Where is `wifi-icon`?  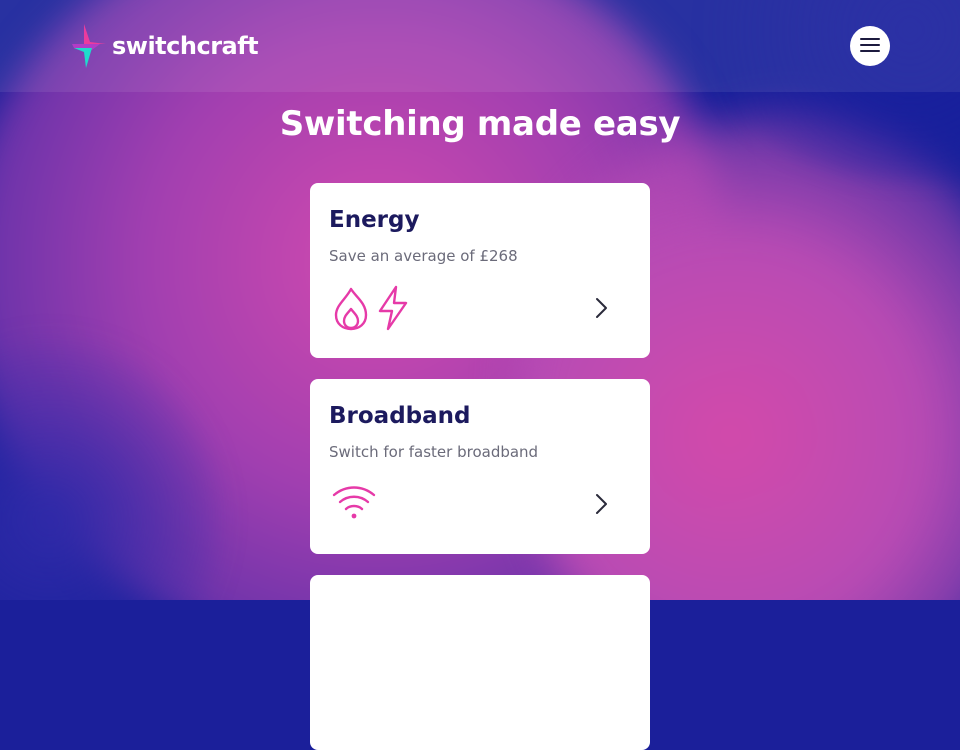 wifi-icon is located at coordinates (354, 503).